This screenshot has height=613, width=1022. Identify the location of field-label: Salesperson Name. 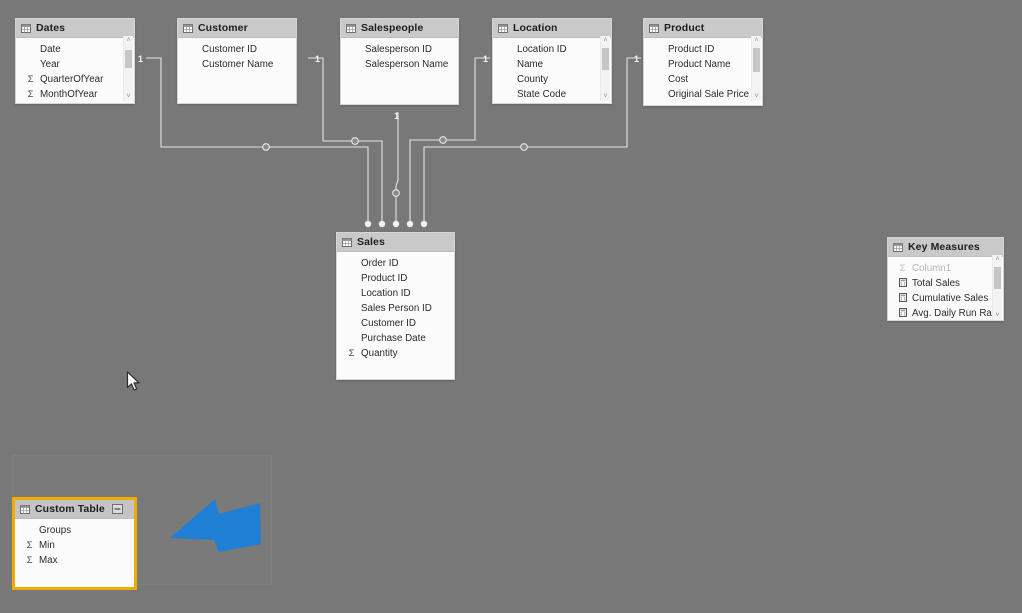
(407, 64).